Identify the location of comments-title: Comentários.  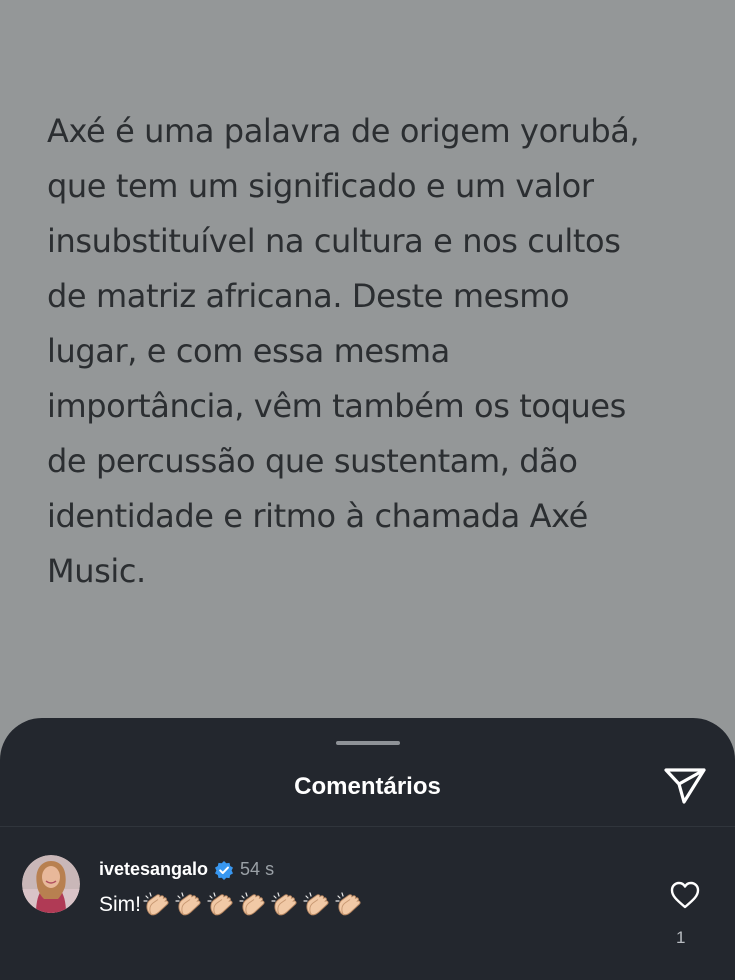
(367, 786).